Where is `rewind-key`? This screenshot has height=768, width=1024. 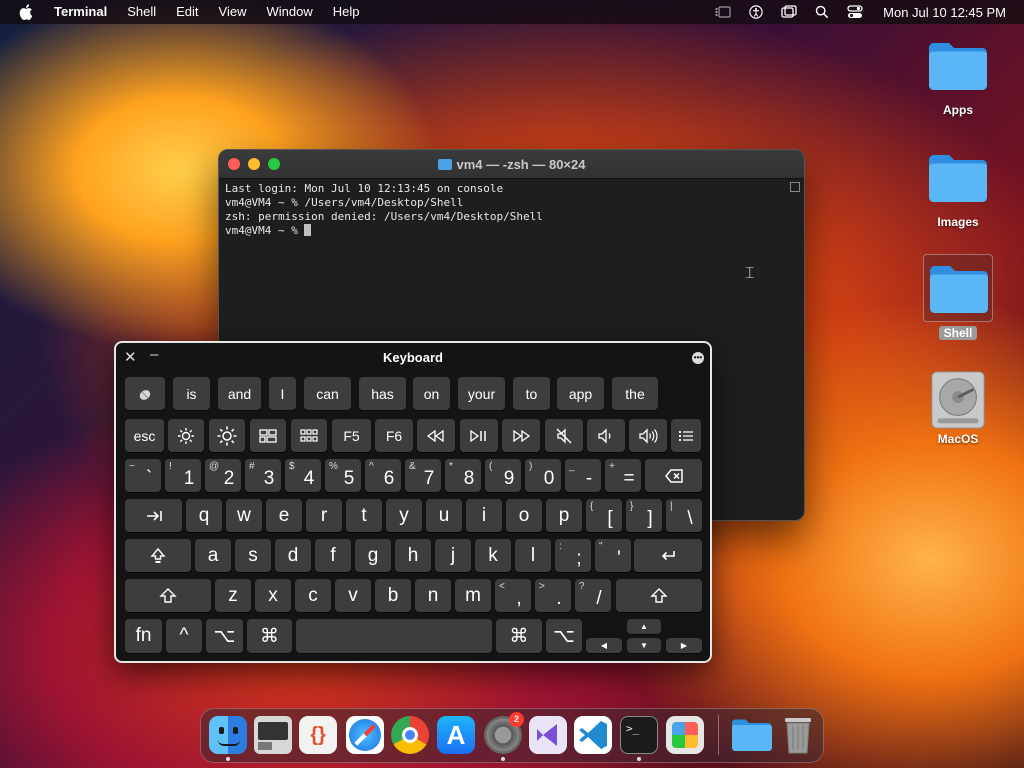
rewind-key is located at coordinates (436, 435).